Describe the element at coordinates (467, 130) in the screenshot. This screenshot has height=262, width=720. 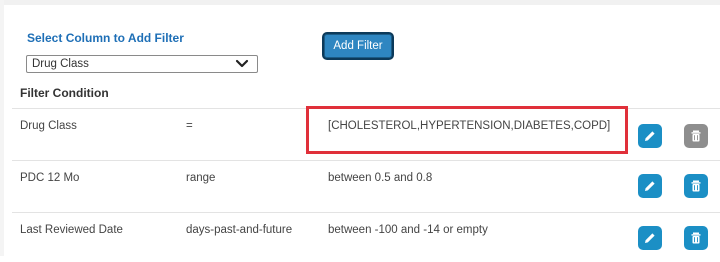
I see `highlight-annotation` at that location.